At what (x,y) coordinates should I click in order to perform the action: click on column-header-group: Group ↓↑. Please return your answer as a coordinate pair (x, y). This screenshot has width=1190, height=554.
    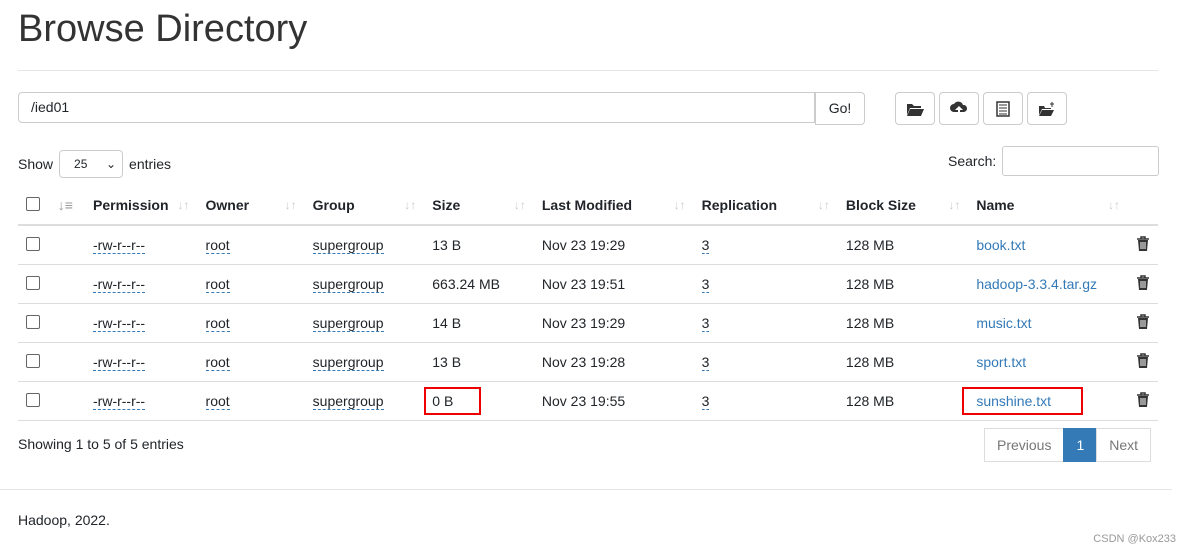
    Looking at the image, I should click on (364, 206).